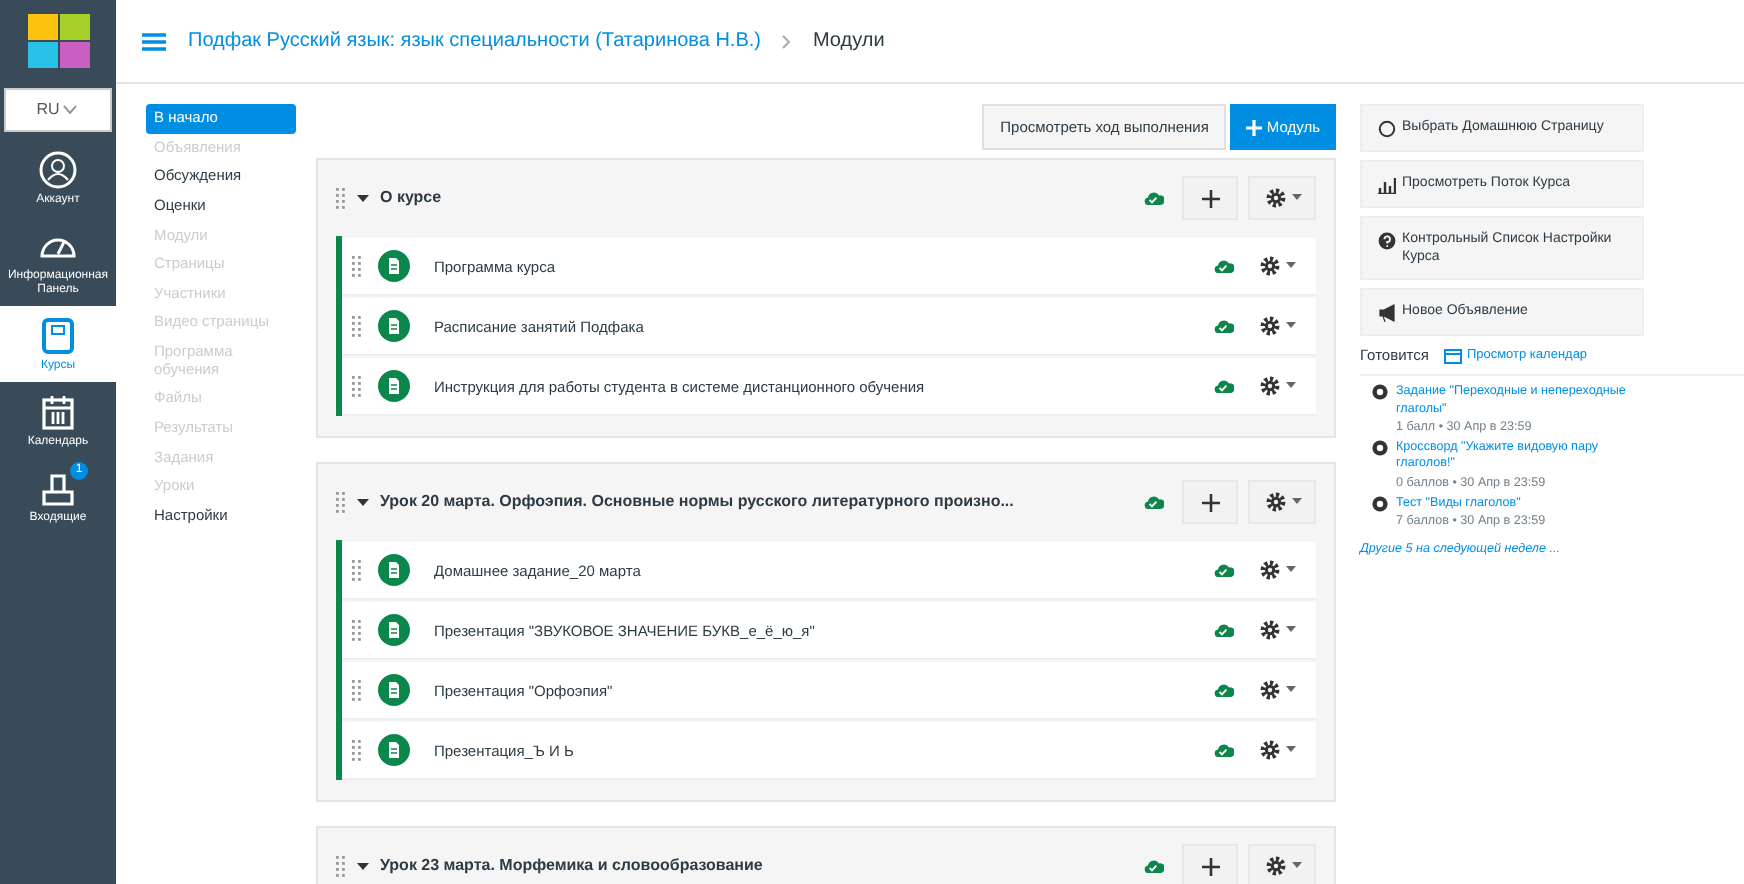 Image resolution: width=1744 pixels, height=884 pixels. What do you see at coordinates (1387, 185) in the screenshot?
I see `bar-chart-icon` at bounding box center [1387, 185].